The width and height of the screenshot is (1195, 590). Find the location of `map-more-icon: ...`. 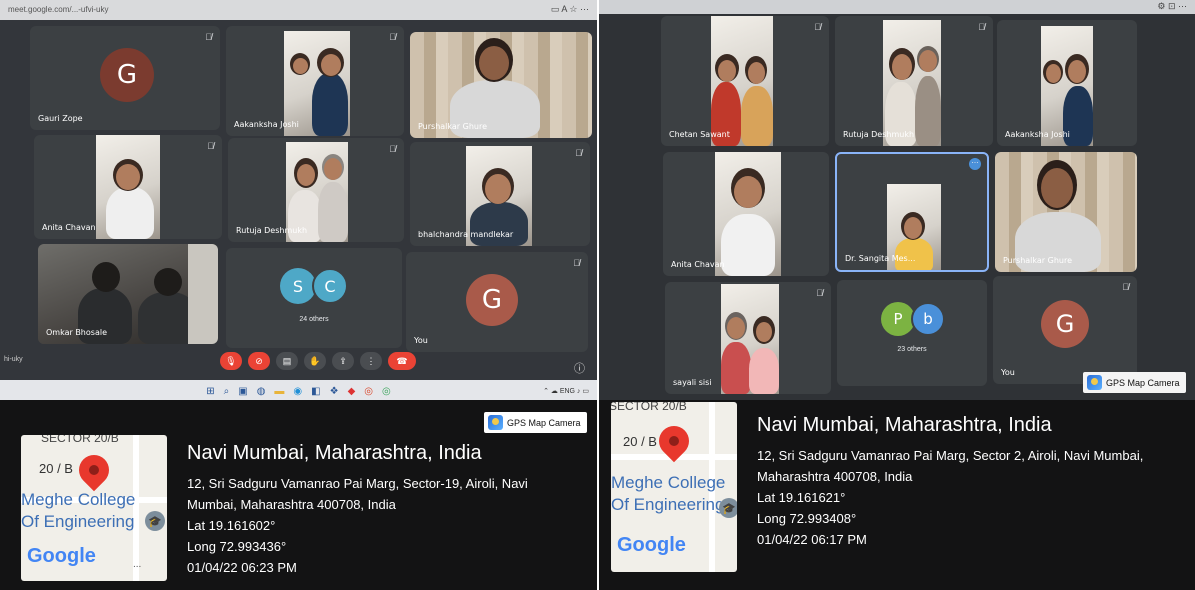

map-more-icon: ... is located at coordinates (137, 564).